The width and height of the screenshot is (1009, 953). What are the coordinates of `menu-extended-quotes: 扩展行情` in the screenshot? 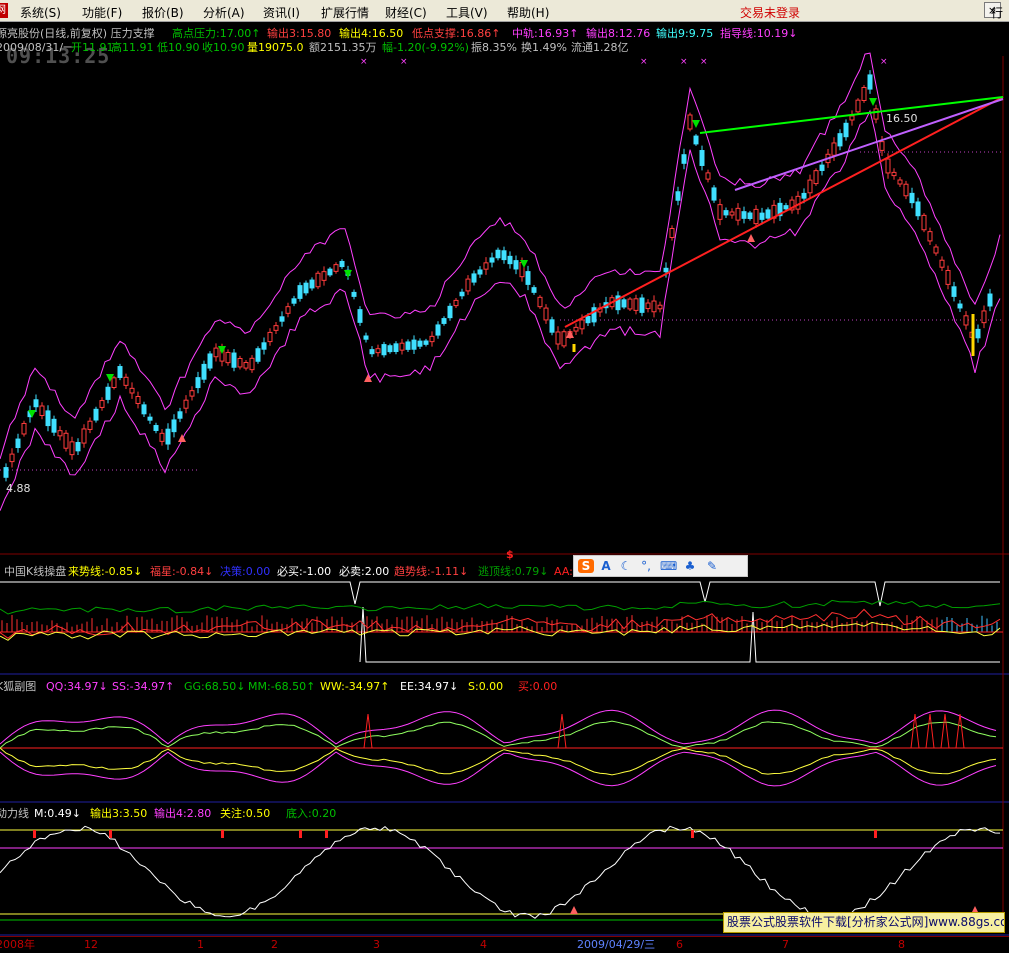 It's located at (345, 12).